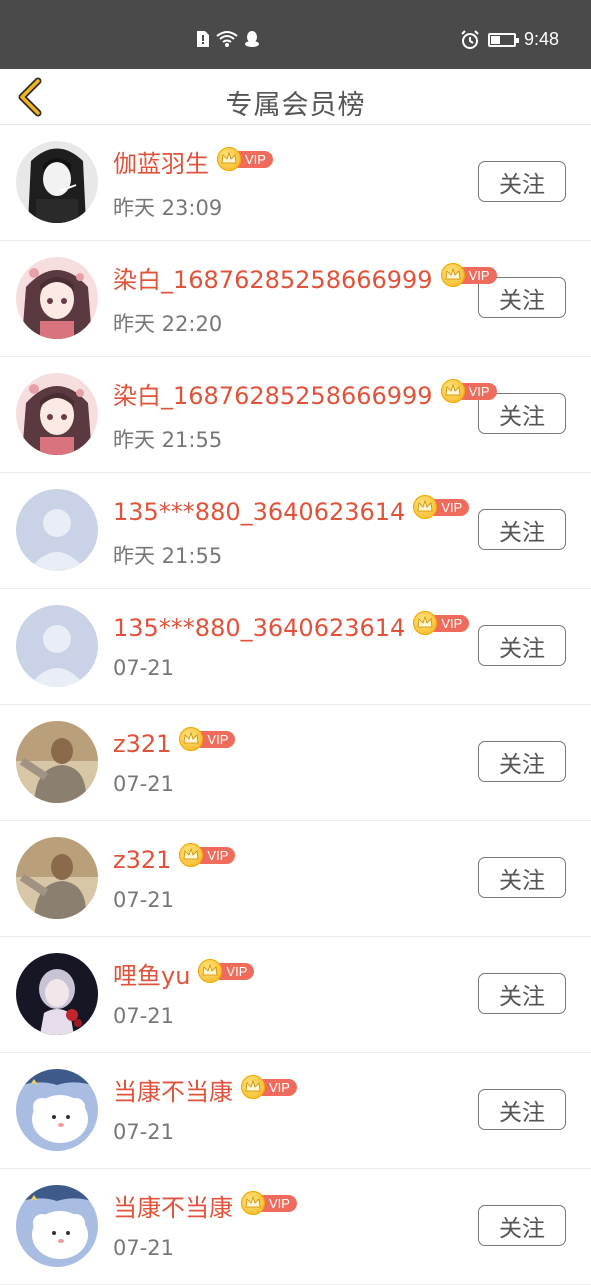  I want to click on member-time: 昨天 23:09, so click(168, 208).